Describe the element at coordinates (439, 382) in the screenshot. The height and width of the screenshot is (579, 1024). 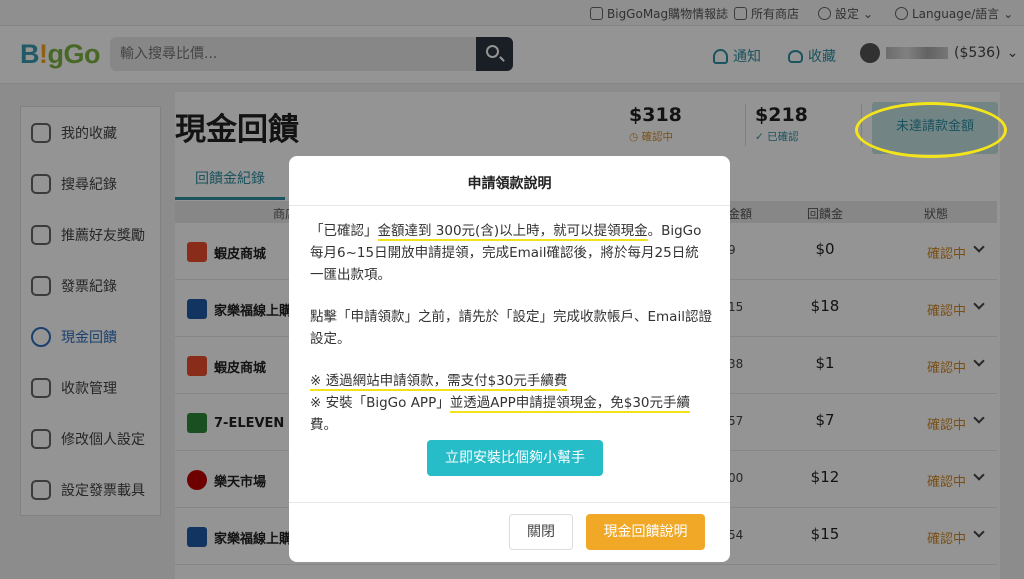
I see `note-1: ※ 透過網站申請領款，需支付$30元手續費` at that location.